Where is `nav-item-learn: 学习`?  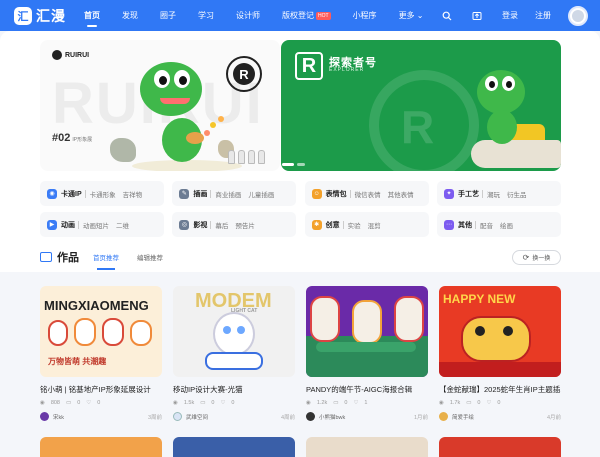
nav-item-learn: 学习 is located at coordinates (206, 15).